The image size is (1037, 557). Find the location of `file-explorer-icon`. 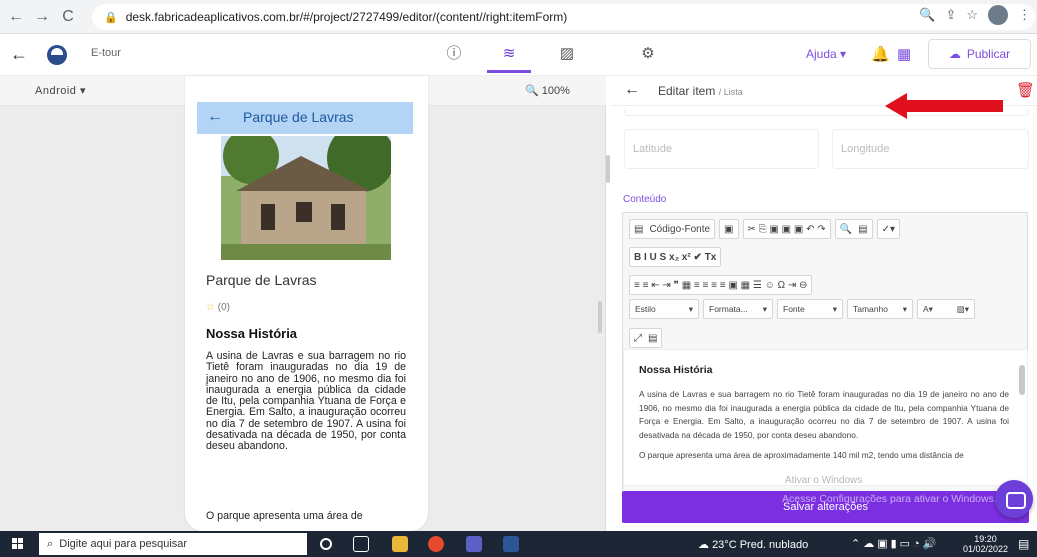

file-explorer-icon is located at coordinates (400, 544).